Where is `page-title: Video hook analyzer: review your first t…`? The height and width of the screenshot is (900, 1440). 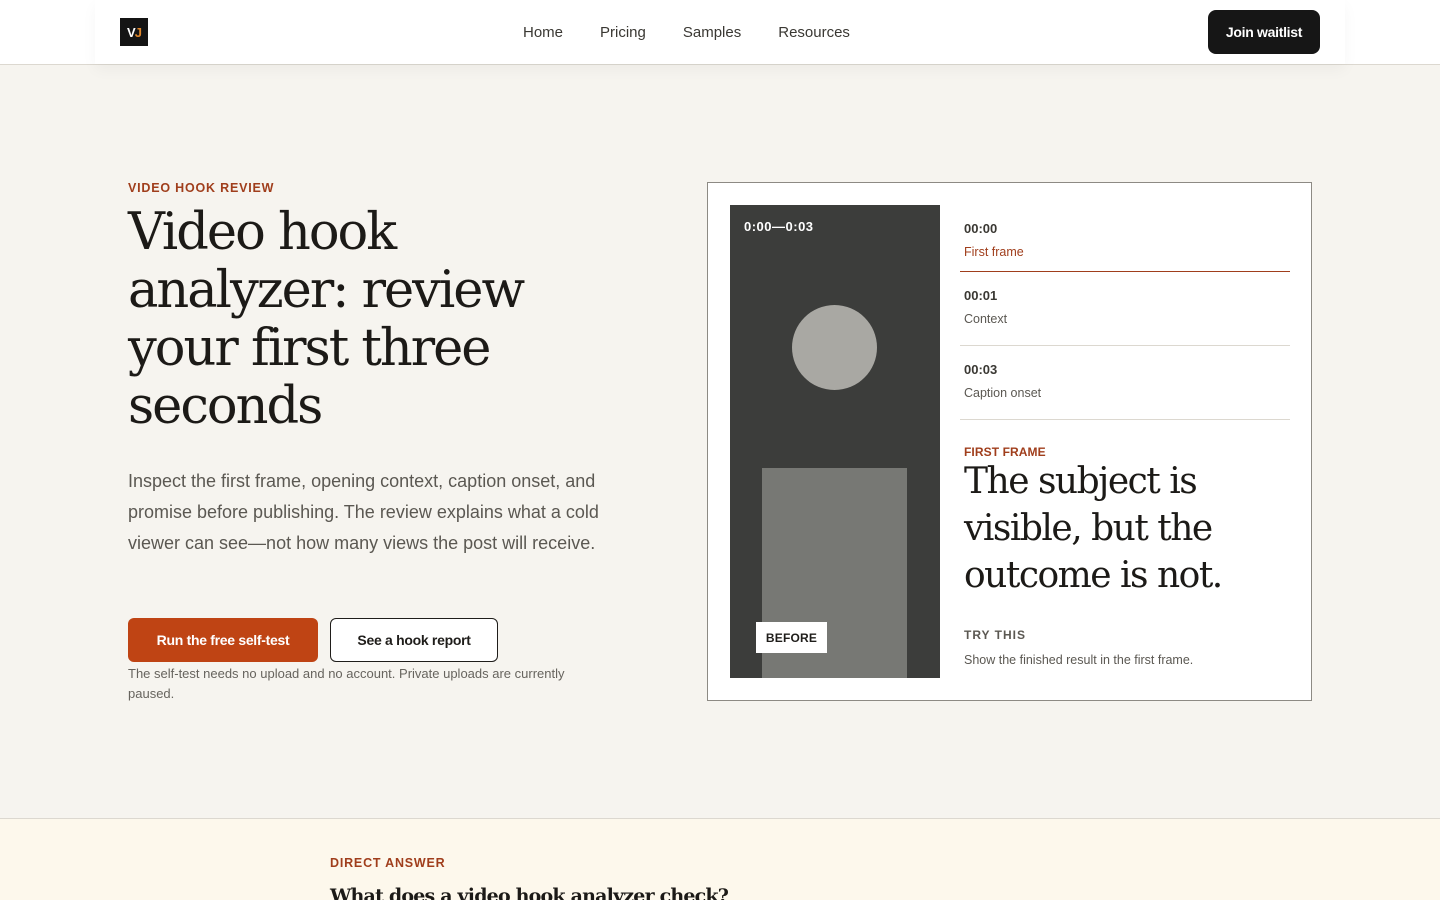 page-title: Video hook analyzer: review your first t… is located at coordinates (326, 319).